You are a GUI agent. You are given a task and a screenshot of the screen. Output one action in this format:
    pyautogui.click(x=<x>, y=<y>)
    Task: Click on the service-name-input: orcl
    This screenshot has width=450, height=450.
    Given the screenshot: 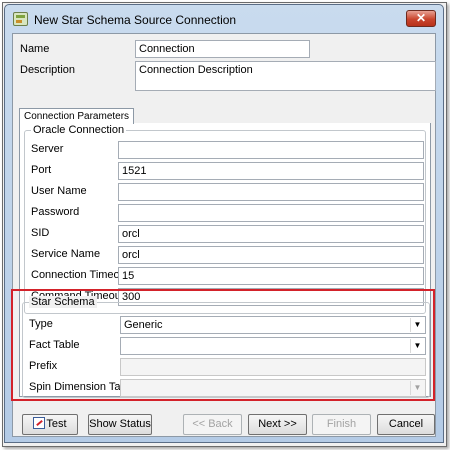 What is the action you would take?
    pyautogui.click(x=271, y=255)
    